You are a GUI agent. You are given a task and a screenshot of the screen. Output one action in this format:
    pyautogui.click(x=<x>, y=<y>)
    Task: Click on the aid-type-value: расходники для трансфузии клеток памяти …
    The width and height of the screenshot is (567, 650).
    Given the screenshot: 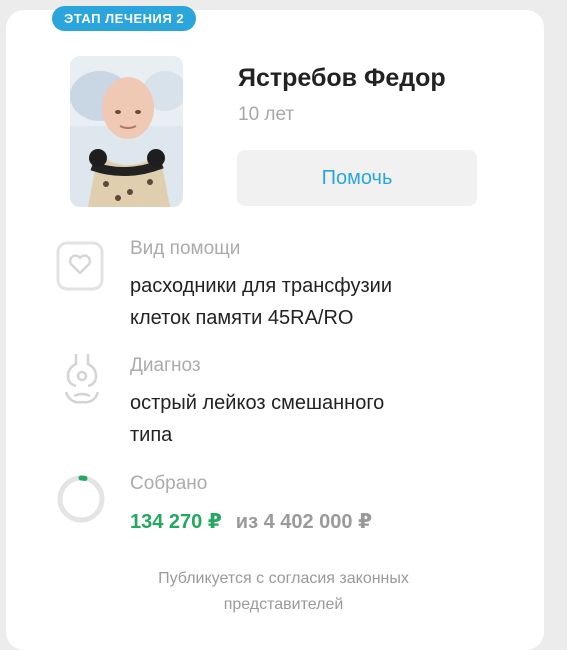 What is the action you would take?
    pyautogui.click(x=310, y=302)
    